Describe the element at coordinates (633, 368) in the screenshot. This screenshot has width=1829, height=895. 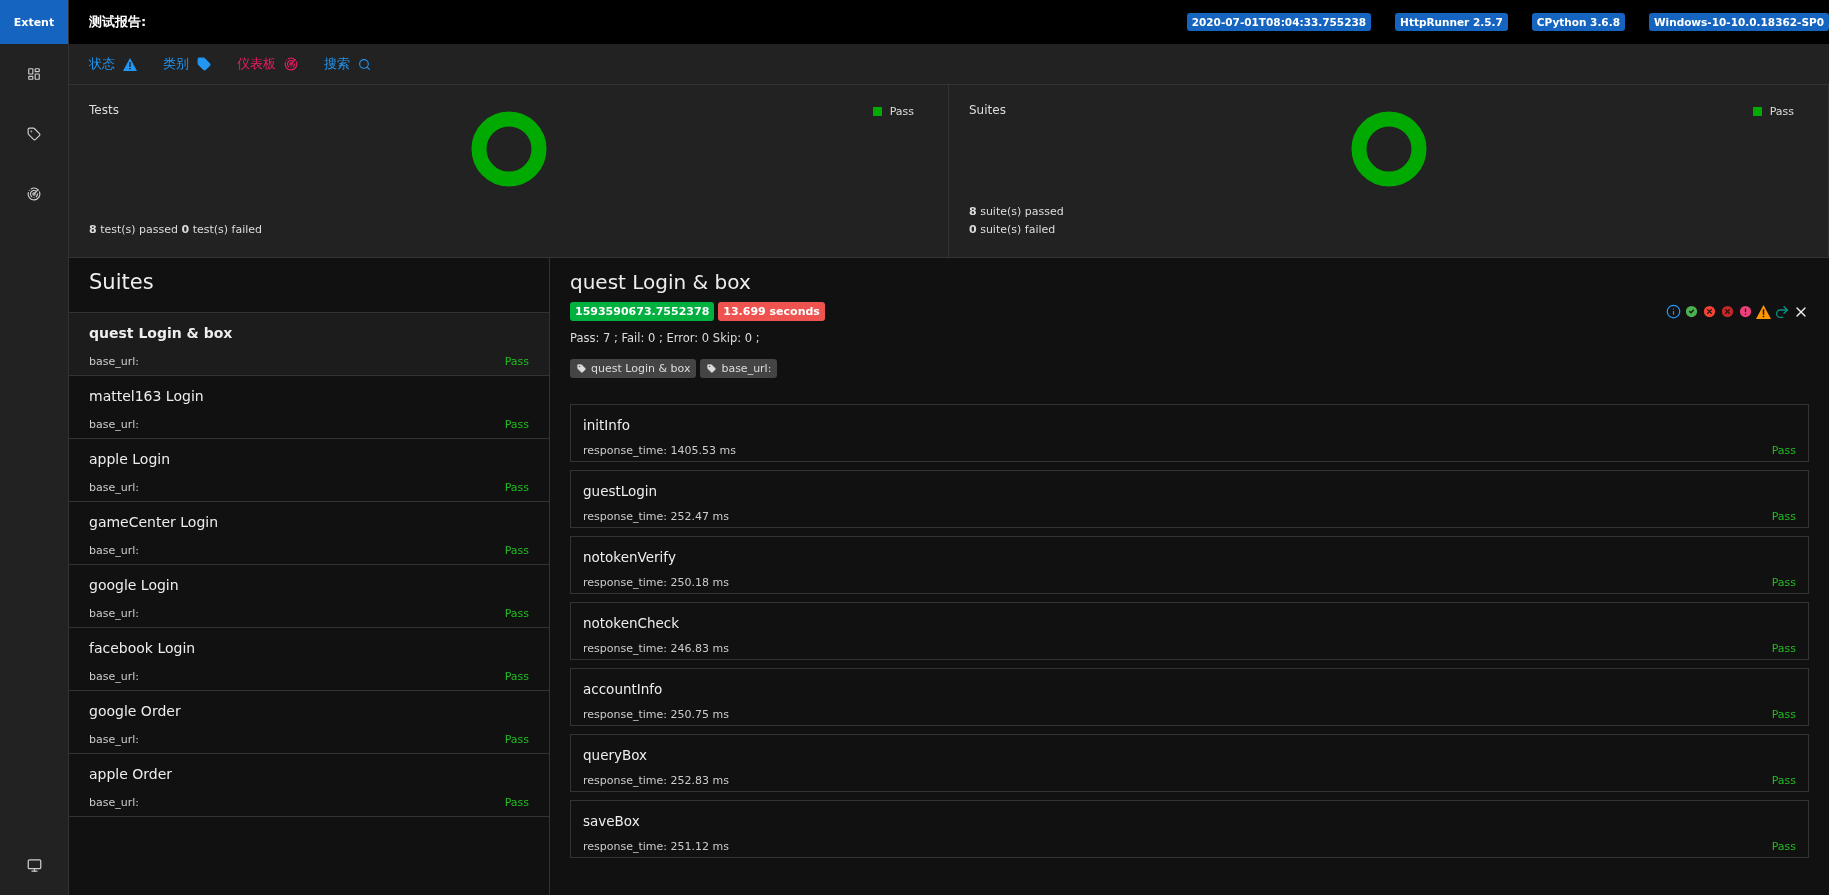
I see `tag-chip: quest Login & box` at that location.